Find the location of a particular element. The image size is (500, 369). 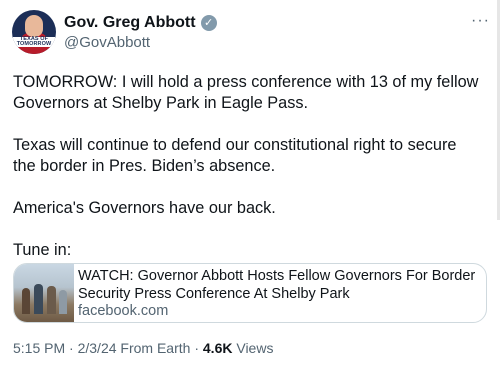

tweet-time: 5:15 PM is located at coordinates (39, 348).